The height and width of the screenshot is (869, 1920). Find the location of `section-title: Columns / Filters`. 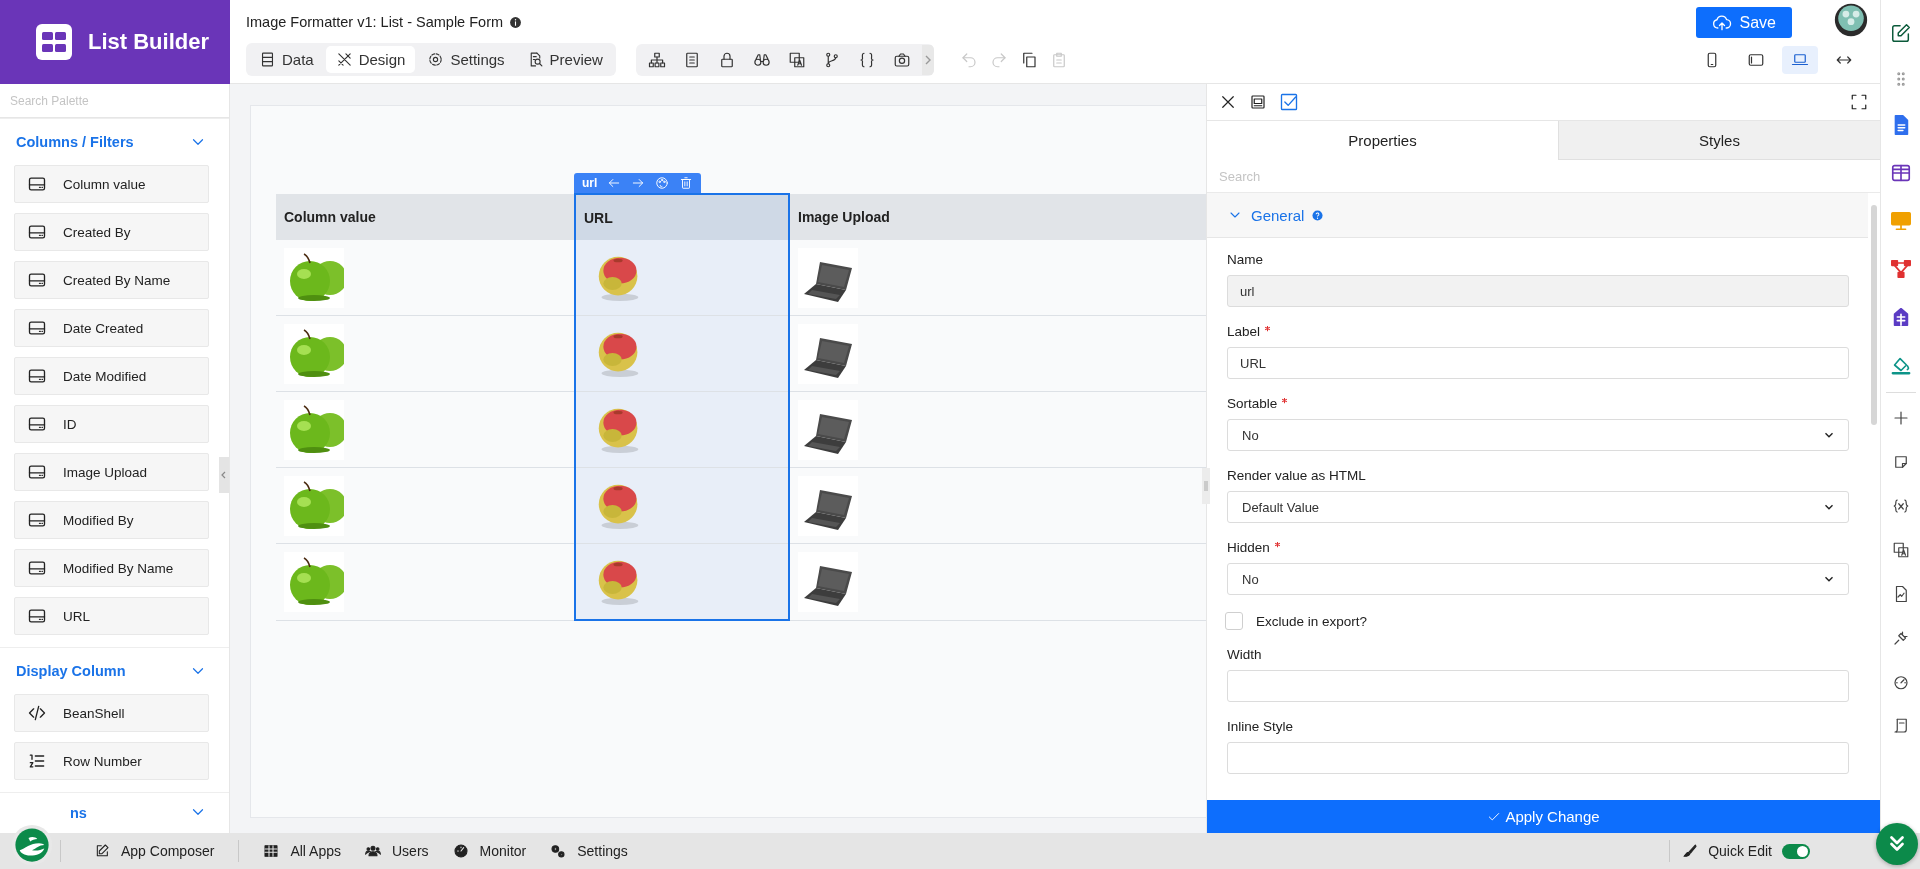

section-title: Columns / Filters is located at coordinates (75, 142).